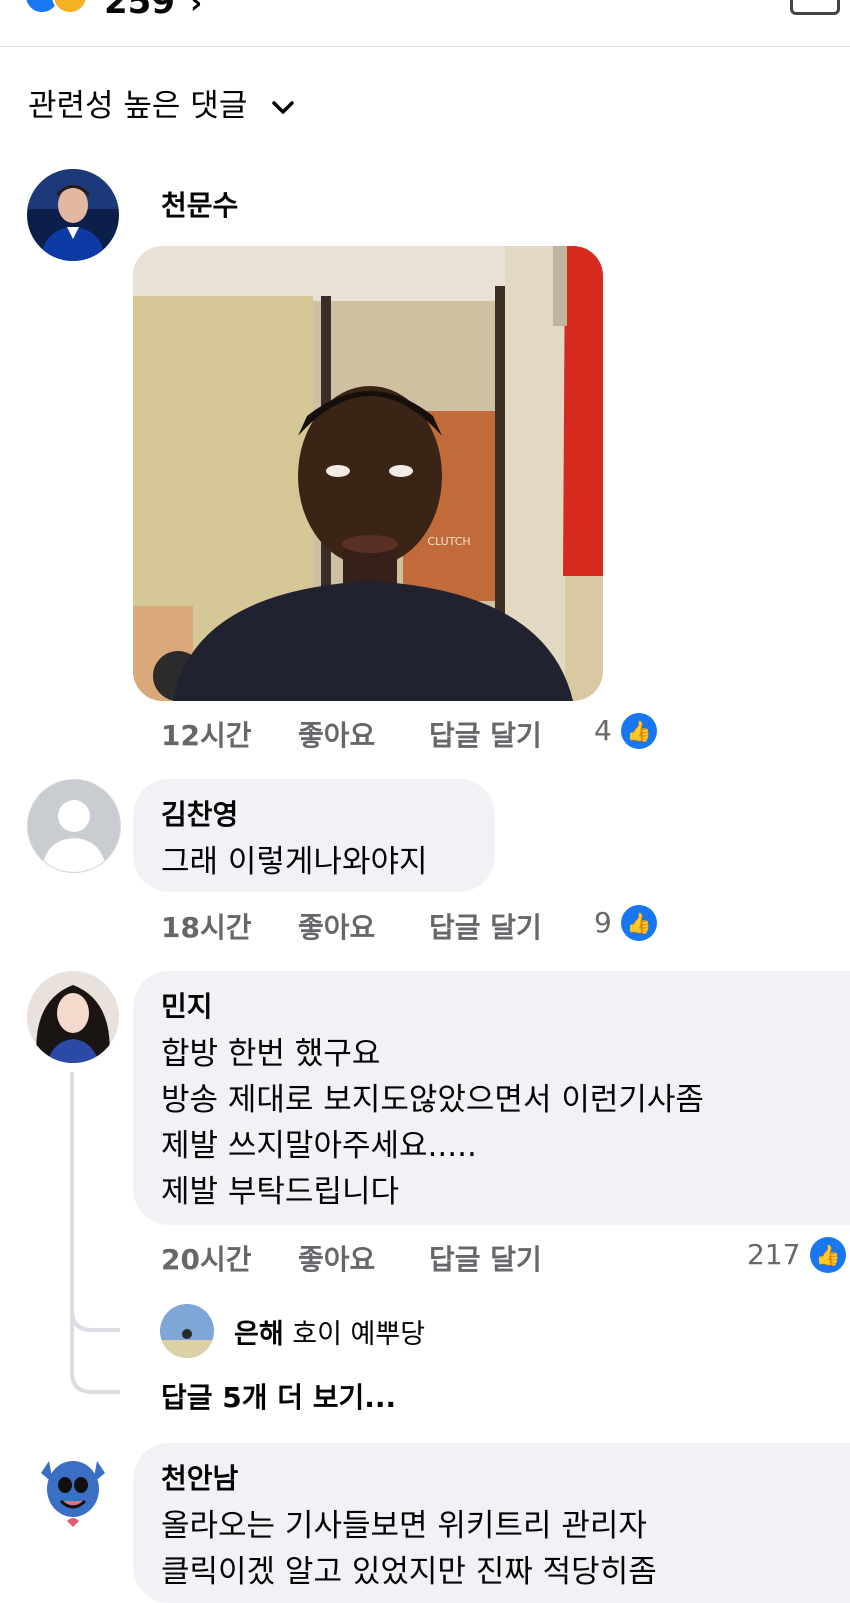 The height and width of the screenshot is (1603, 850). What do you see at coordinates (199, 204) in the screenshot?
I see `commenter-name: 천문수` at bounding box center [199, 204].